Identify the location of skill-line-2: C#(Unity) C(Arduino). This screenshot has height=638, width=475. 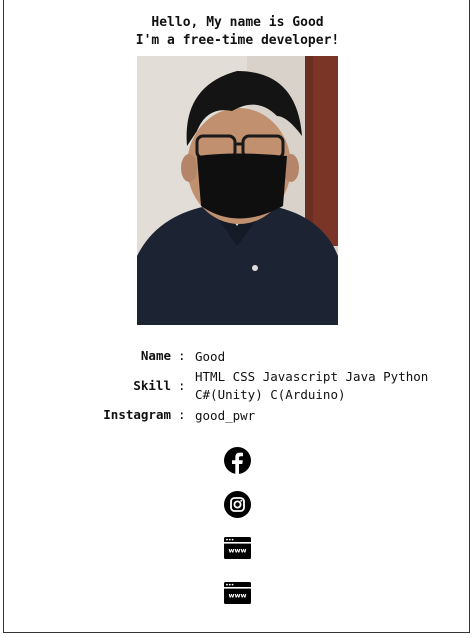
(270, 394).